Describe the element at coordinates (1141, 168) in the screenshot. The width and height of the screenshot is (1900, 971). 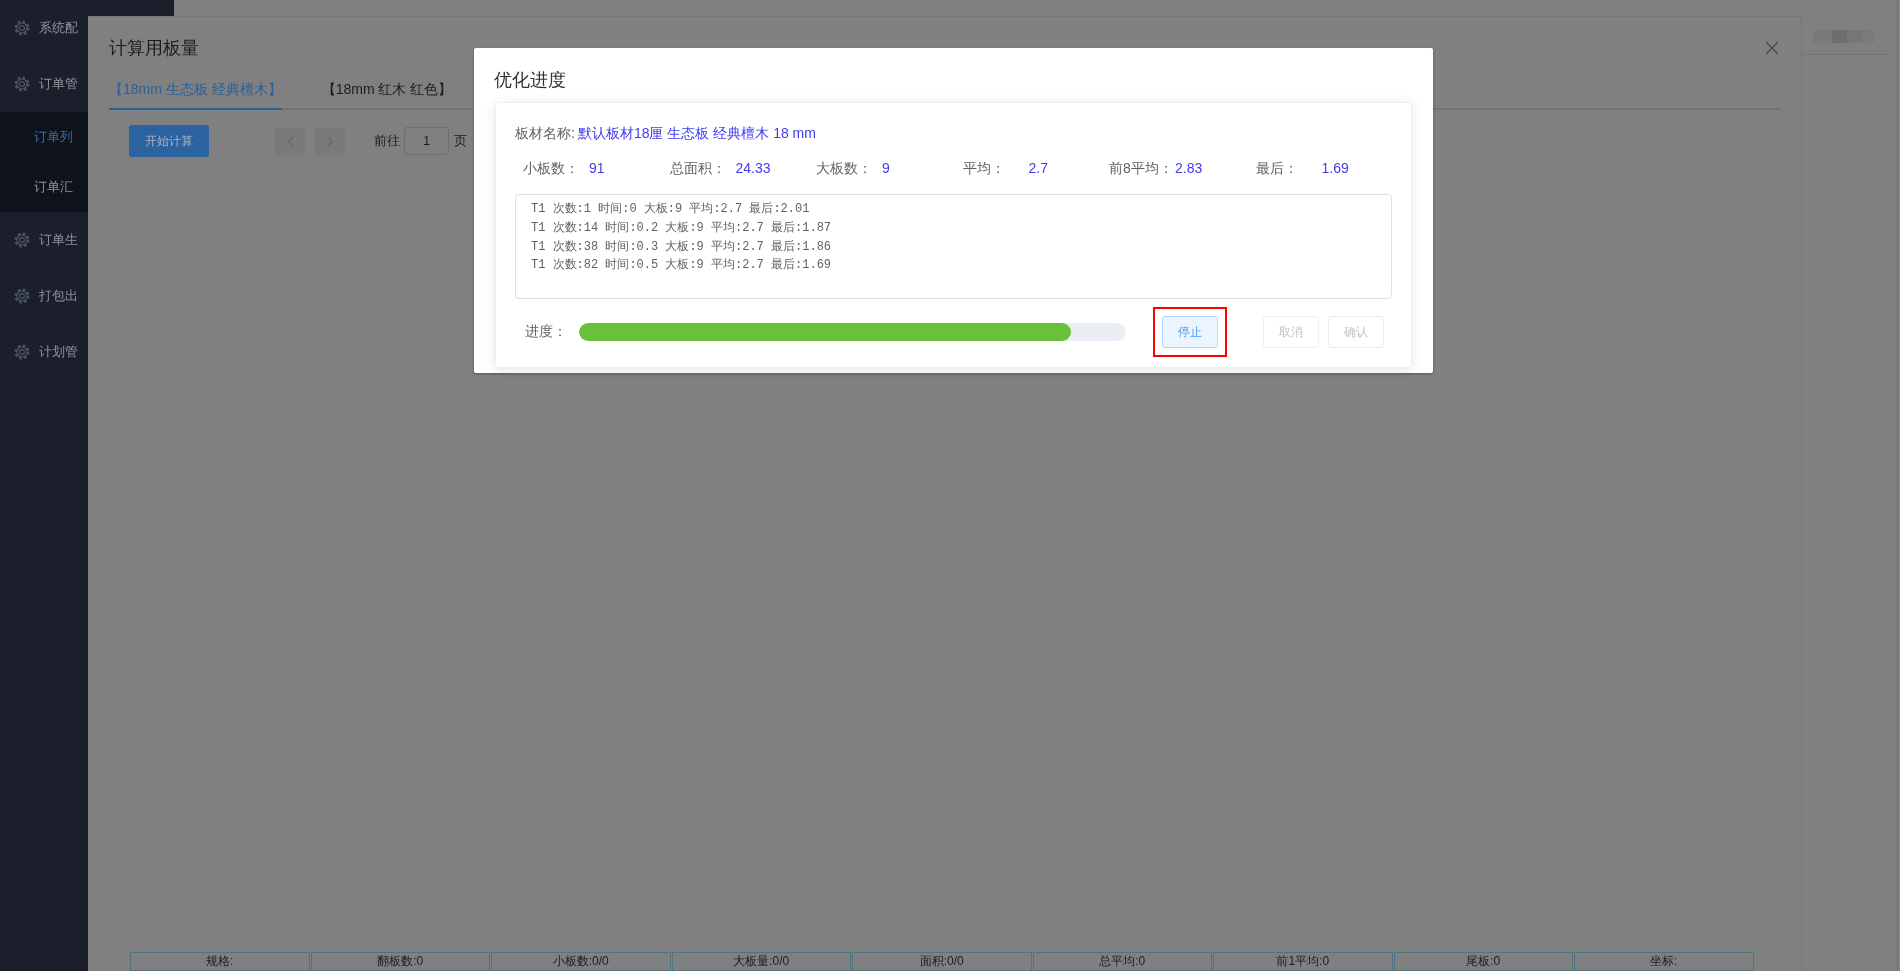
I see `stat-label: 前8平均：` at that location.